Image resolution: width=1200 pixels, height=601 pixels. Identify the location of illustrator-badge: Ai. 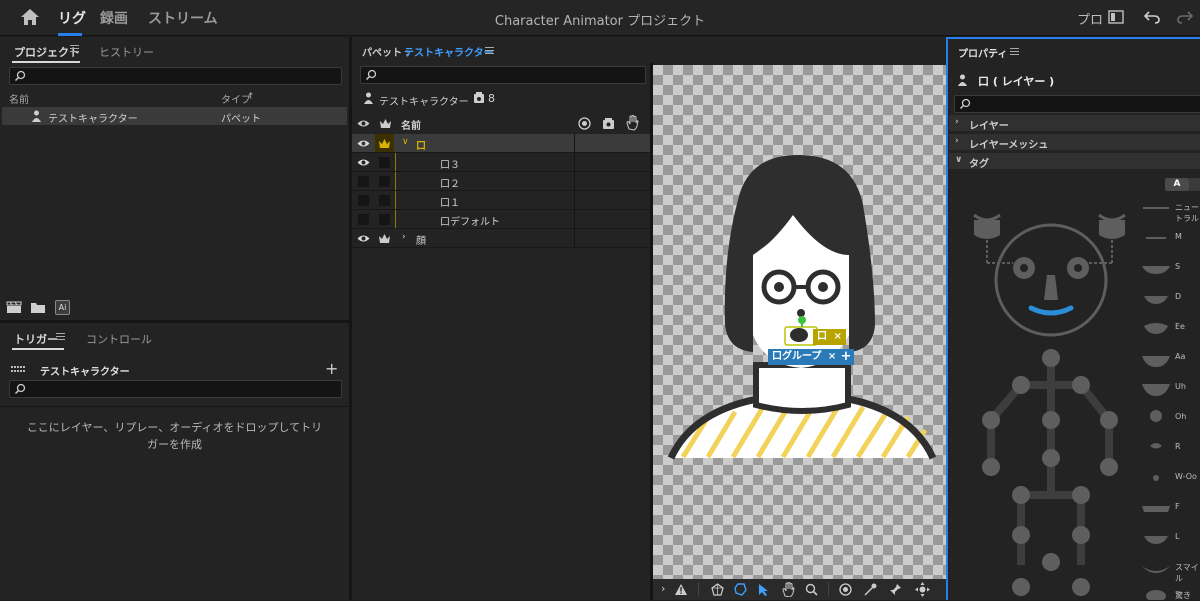
(62, 307).